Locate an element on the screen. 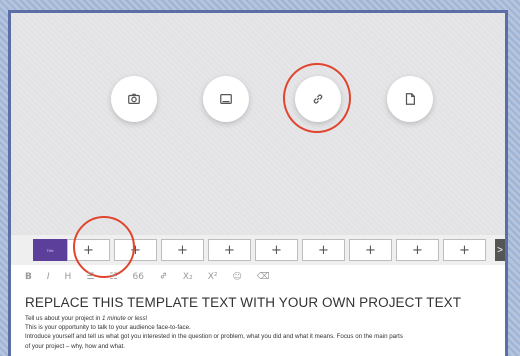 The height and width of the screenshot is (356, 520). italic-button: I is located at coordinates (48, 277).